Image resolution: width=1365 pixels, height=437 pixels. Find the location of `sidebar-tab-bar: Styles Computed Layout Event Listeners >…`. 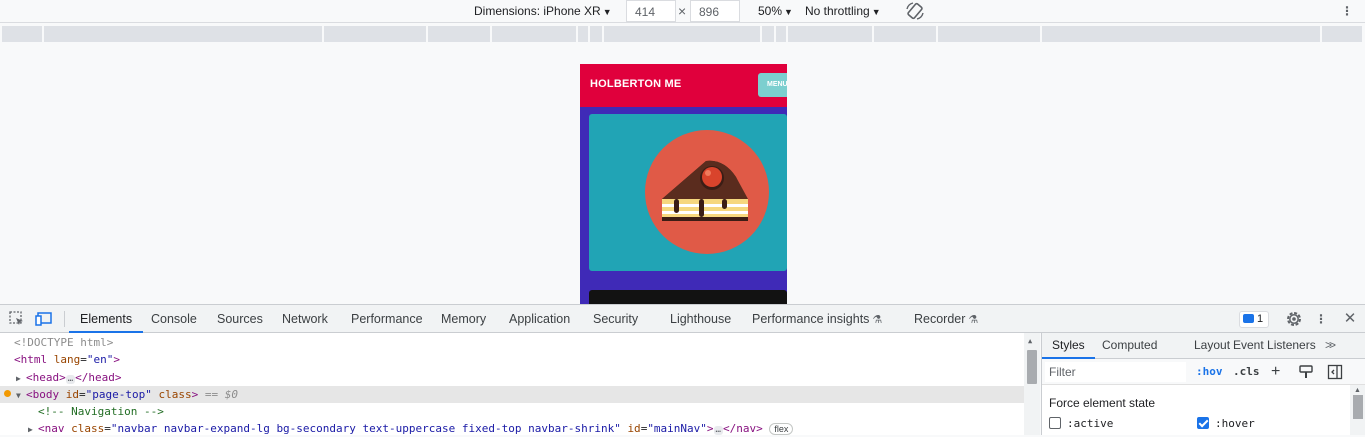

sidebar-tab-bar: Styles Computed Layout Event Listeners >… is located at coordinates (1203, 346).